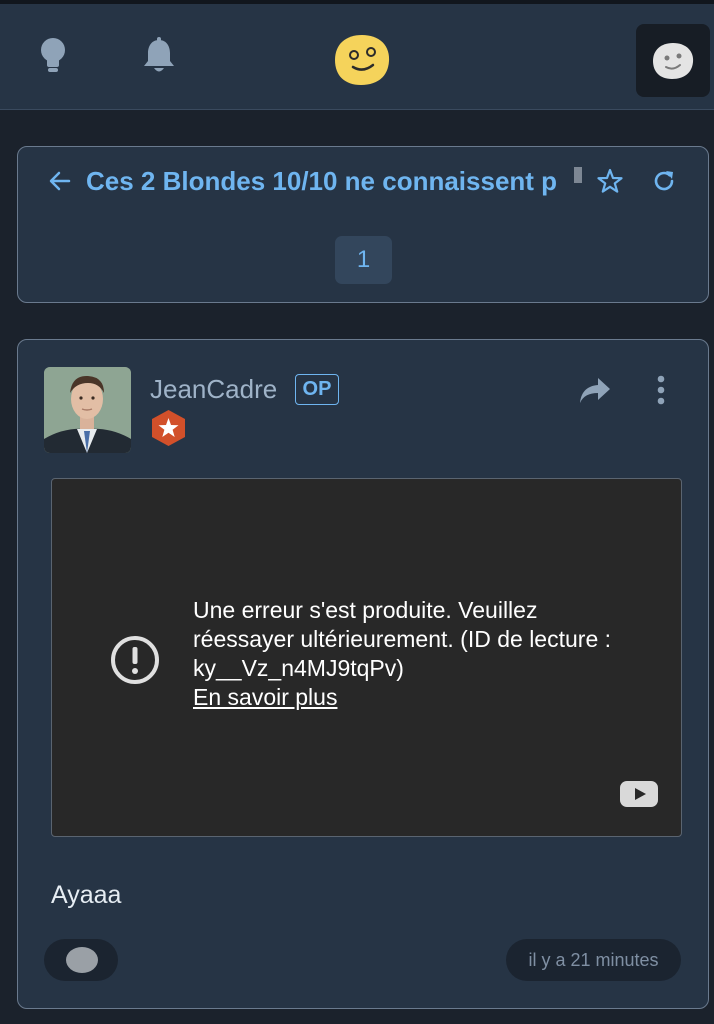 The width and height of the screenshot is (714, 1024). What do you see at coordinates (593, 960) in the screenshot?
I see `post-timestamp: il y a 21 minutes` at bounding box center [593, 960].